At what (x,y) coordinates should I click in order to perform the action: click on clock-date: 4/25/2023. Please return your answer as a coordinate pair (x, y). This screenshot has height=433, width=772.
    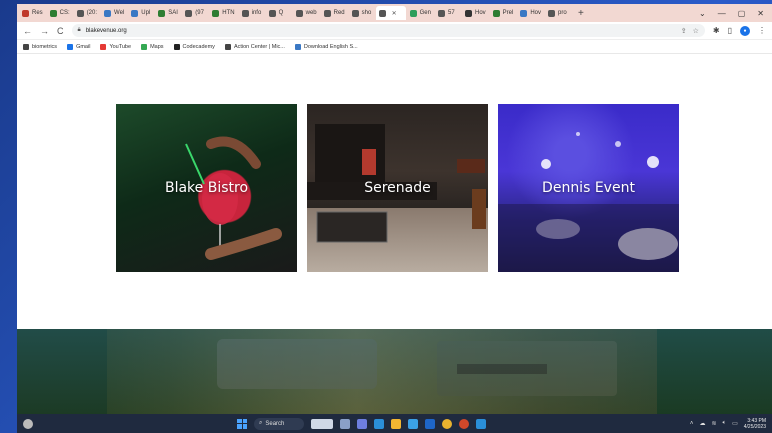
    Looking at the image, I should click on (754, 426).